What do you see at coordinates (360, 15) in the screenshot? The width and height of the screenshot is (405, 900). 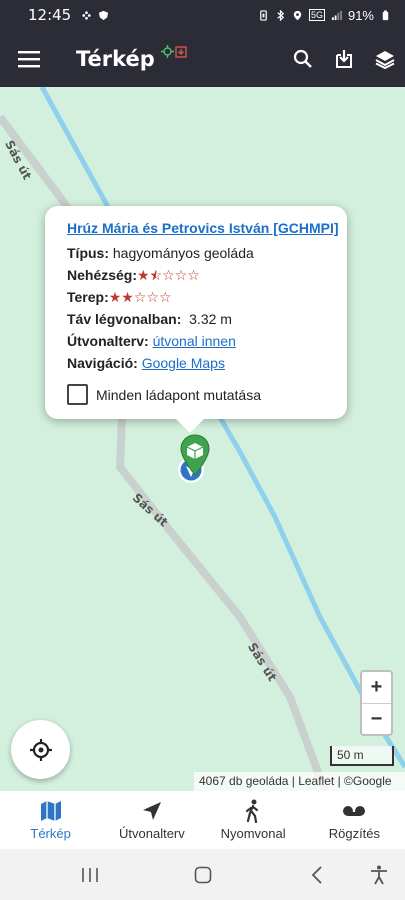 I see `battery-percent: 91%` at bounding box center [360, 15].